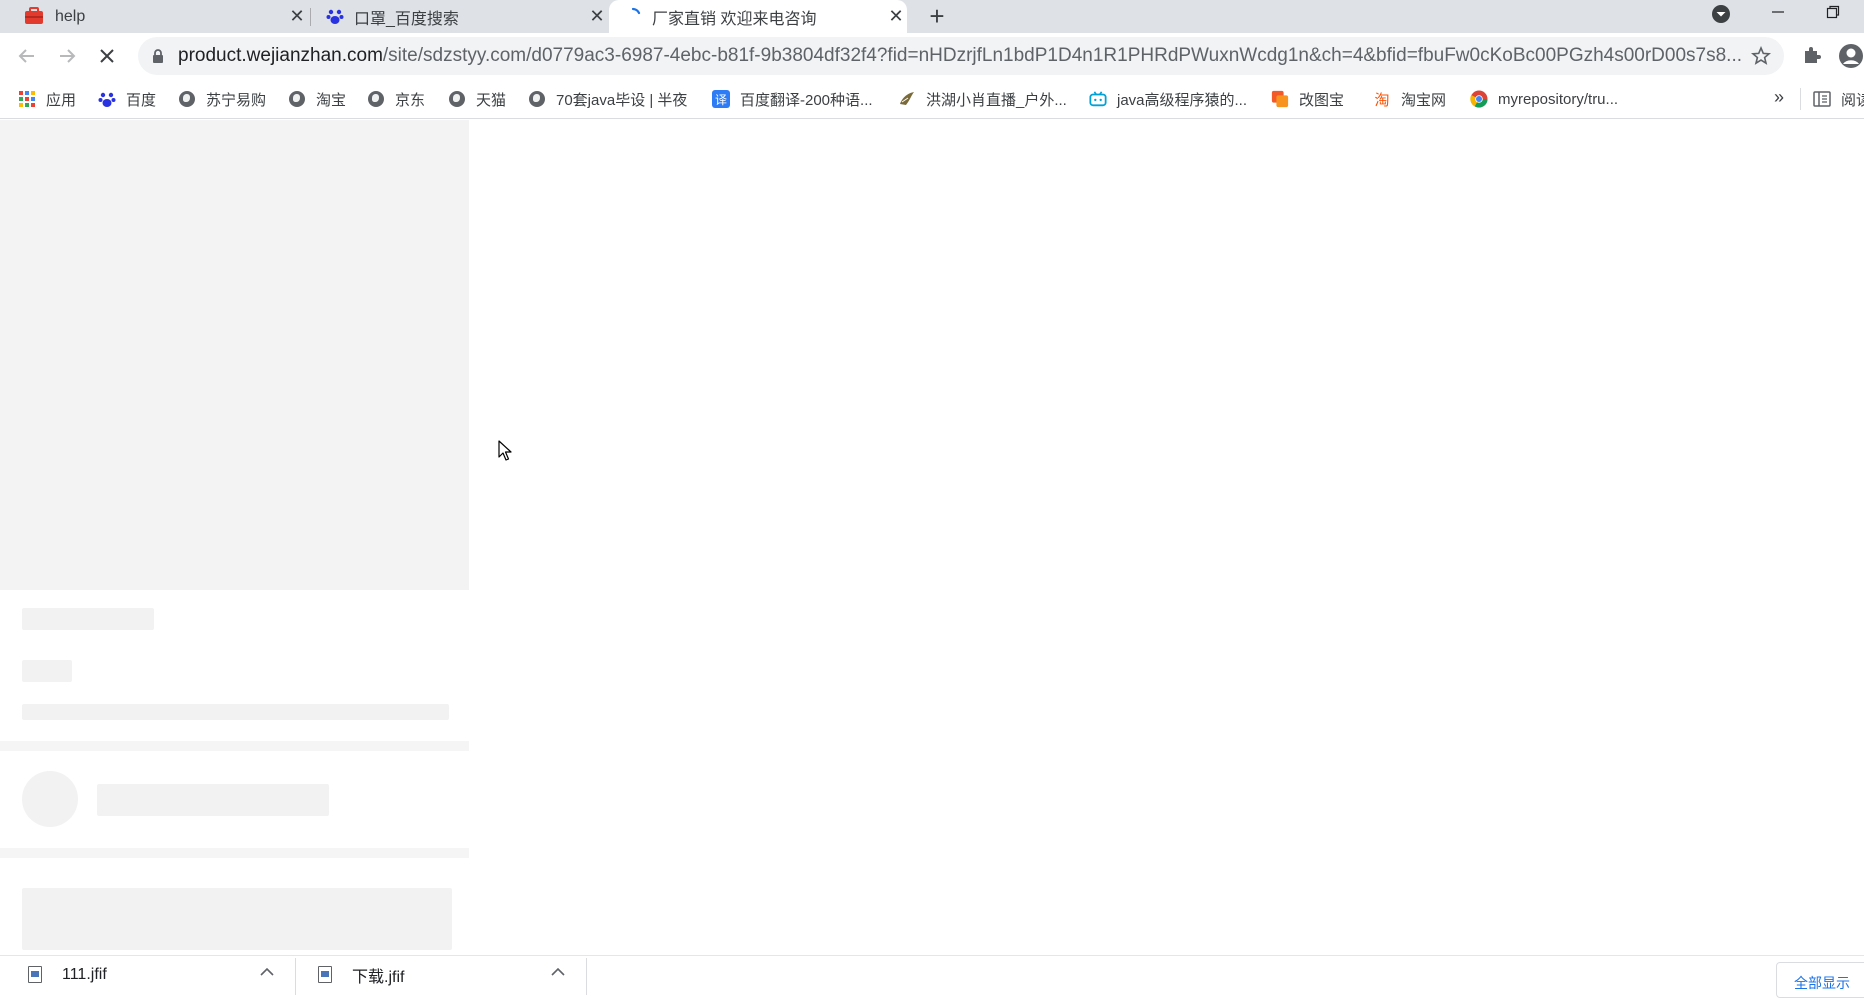  What do you see at coordinates (67, 56) in the screenshot?
I see `forward-button` at bounding box center [67, 56].